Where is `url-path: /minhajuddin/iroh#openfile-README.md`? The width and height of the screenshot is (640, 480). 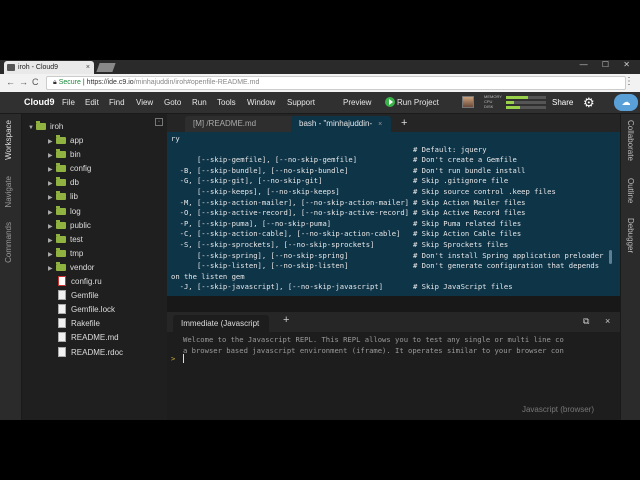
url-path: /minhajuddin/iroh#openfile-README.md is located at coordinates (196, 82).